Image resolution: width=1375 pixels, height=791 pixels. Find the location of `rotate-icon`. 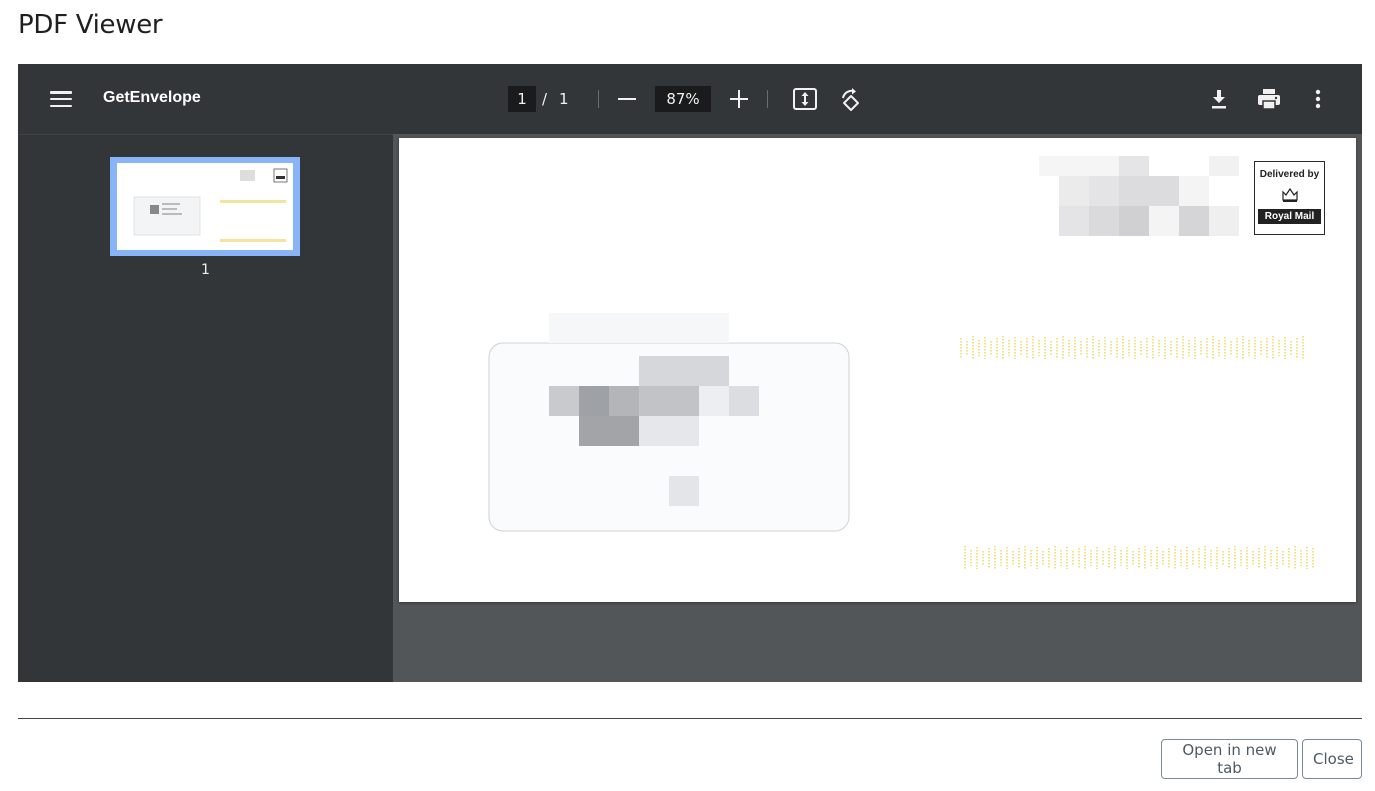

rotate-icon is located at coordinates (851, 100).